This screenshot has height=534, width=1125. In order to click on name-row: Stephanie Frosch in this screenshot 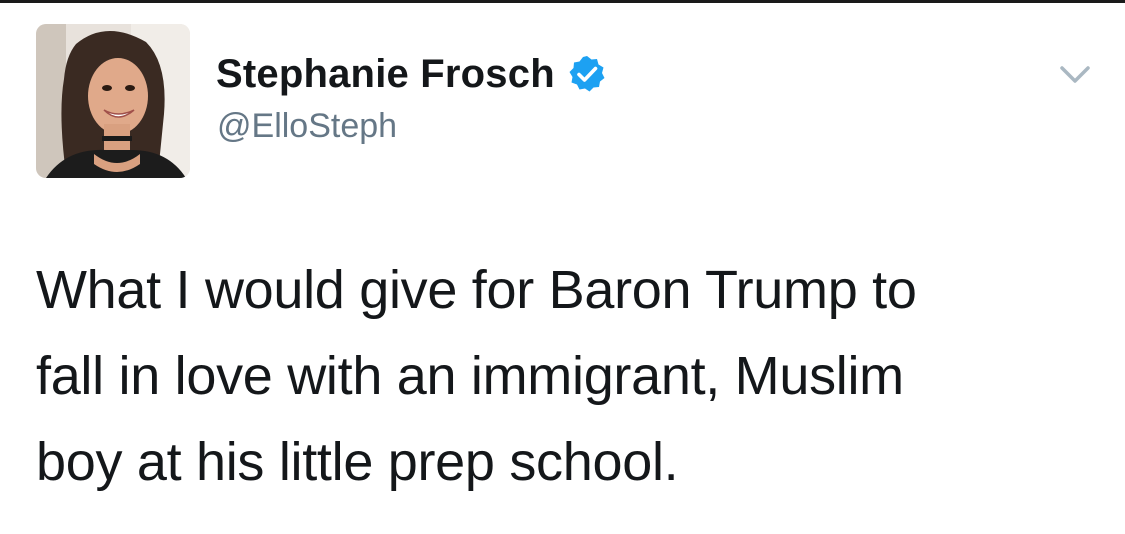, I will do `click(411, 74)`.